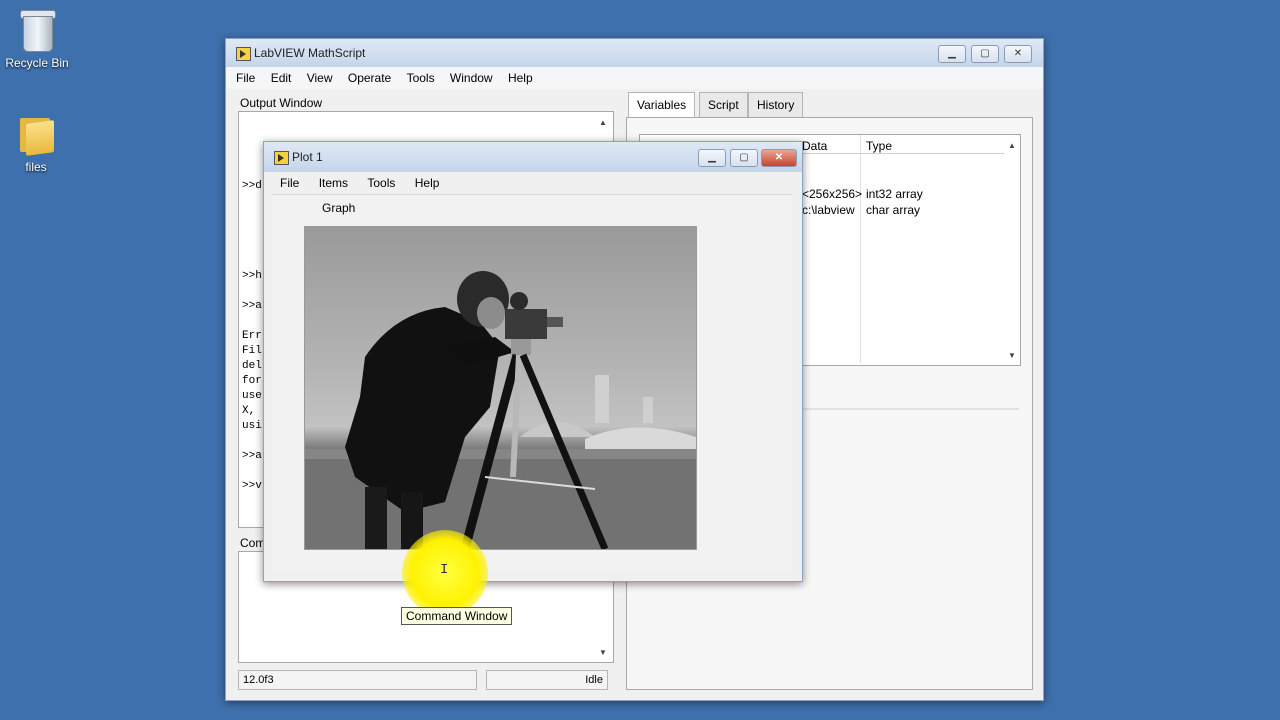 This screenshot has width=1280, height=720. Describe the element at coordinates (814, 146) in the screenshot. I see `column-header-data: Data` at that location.